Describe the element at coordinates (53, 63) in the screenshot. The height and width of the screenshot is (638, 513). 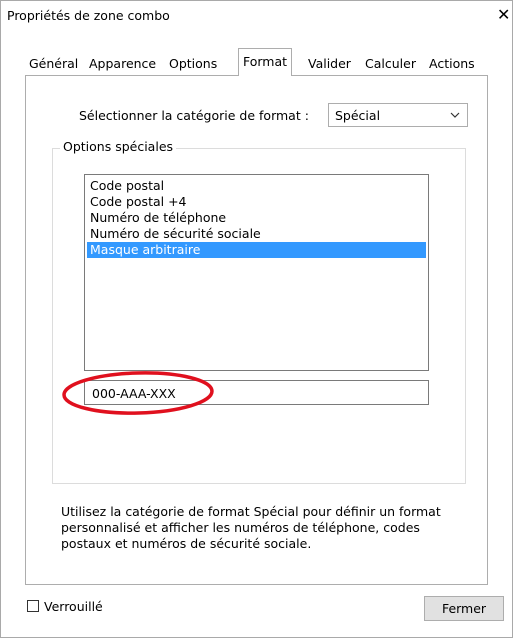
I see `tab-general: Général` at that location.